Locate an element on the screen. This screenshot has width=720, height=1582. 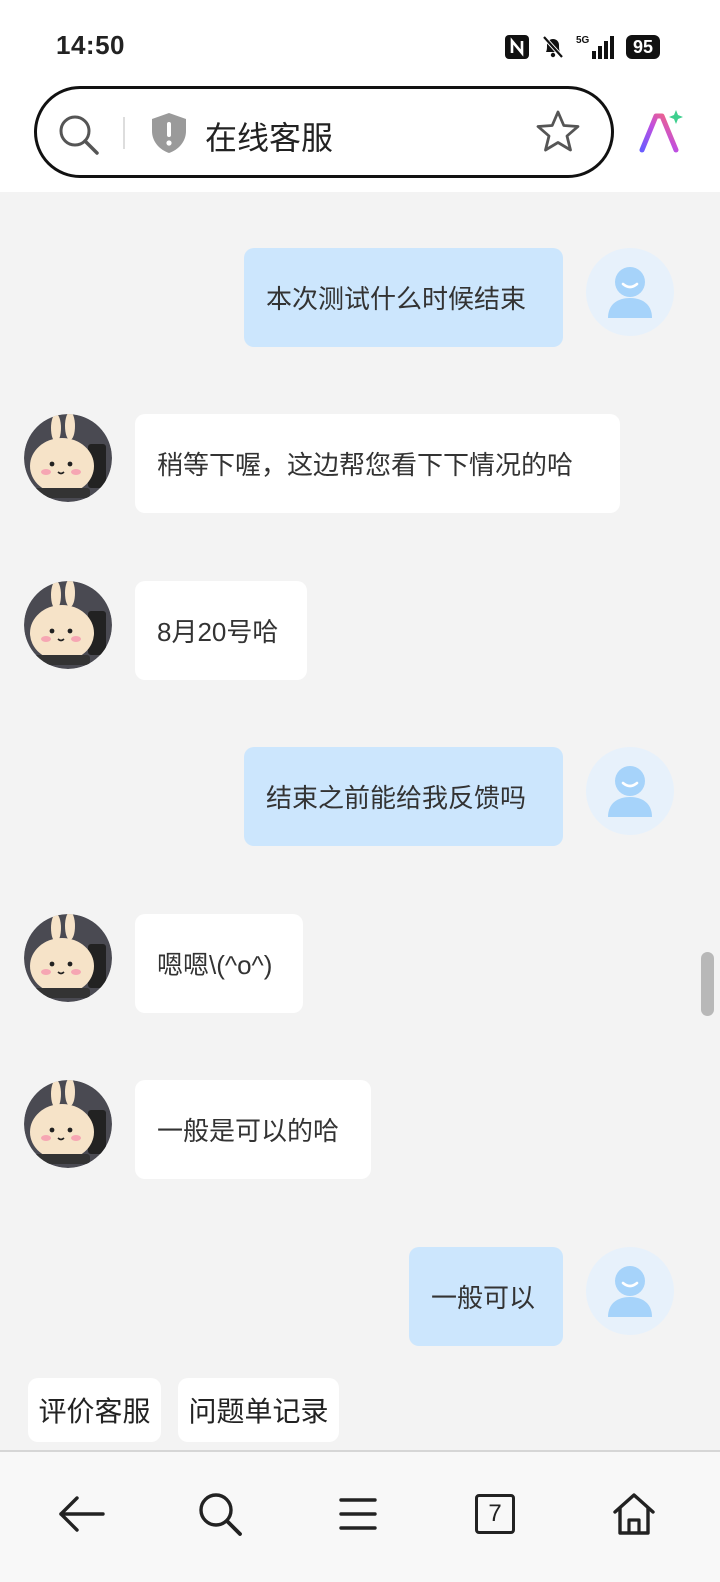
message-bubble-user: 本次测试什么时候结束 is located at coordinates (403, 297).